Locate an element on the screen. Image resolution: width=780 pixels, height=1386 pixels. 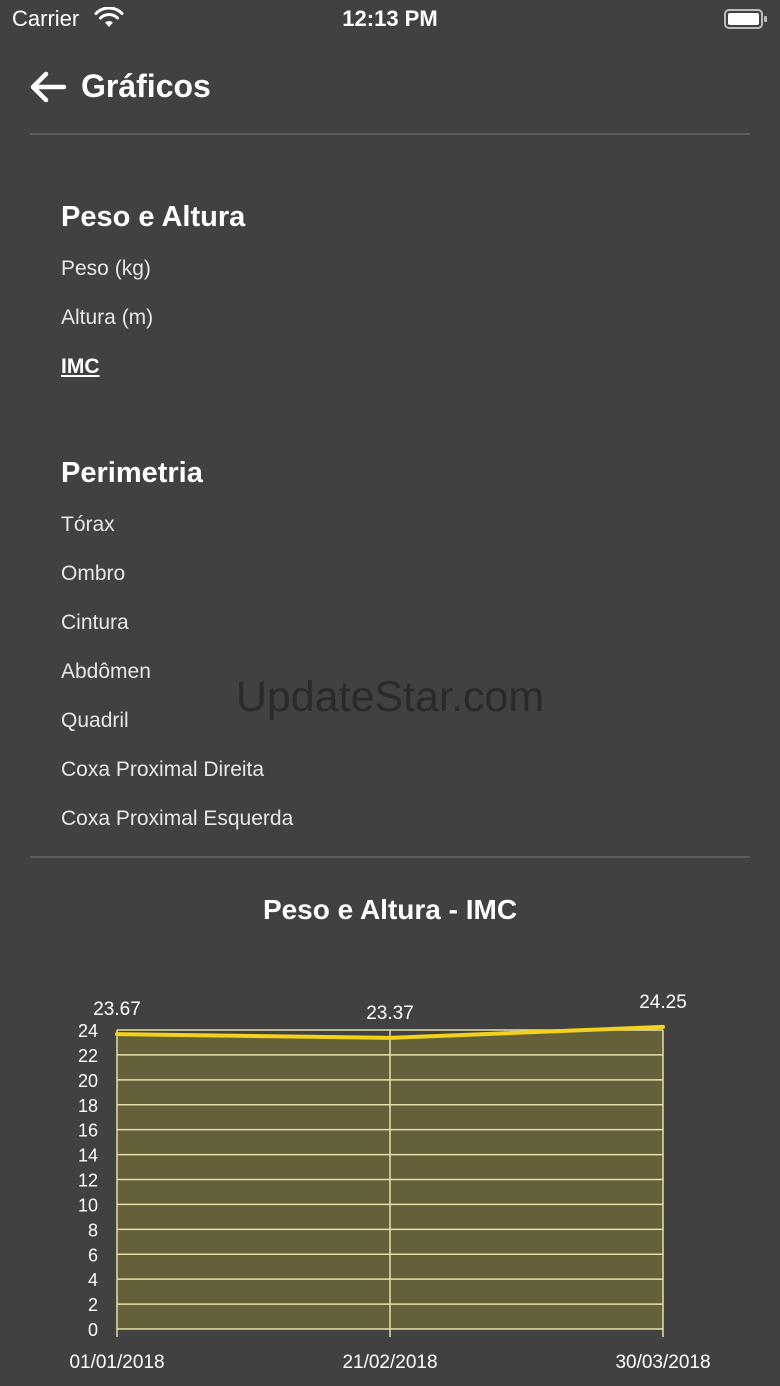
status-time: 12:13 PM is located at coordinates (390, 18).